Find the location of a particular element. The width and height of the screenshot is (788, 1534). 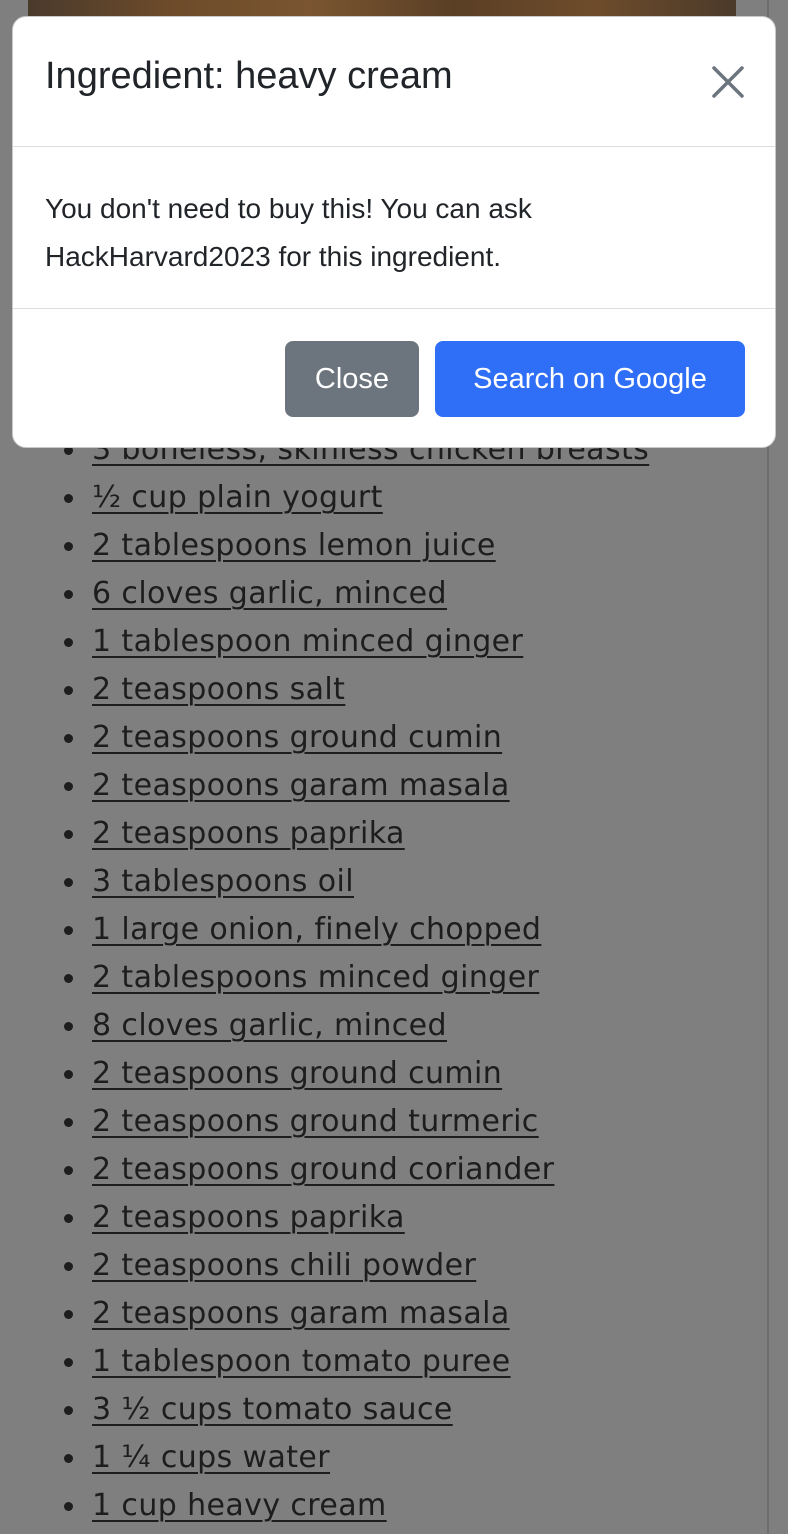

list-item: 1 tablespoon minced ginger is located at coordinates (324, 642).